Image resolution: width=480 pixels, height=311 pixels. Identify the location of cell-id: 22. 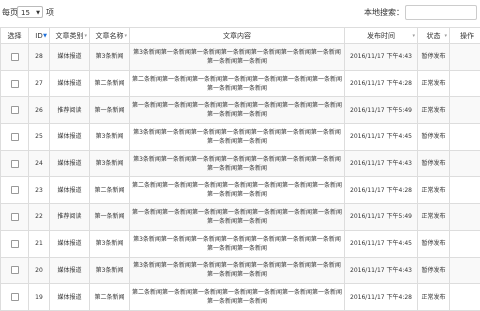
(39, 217).